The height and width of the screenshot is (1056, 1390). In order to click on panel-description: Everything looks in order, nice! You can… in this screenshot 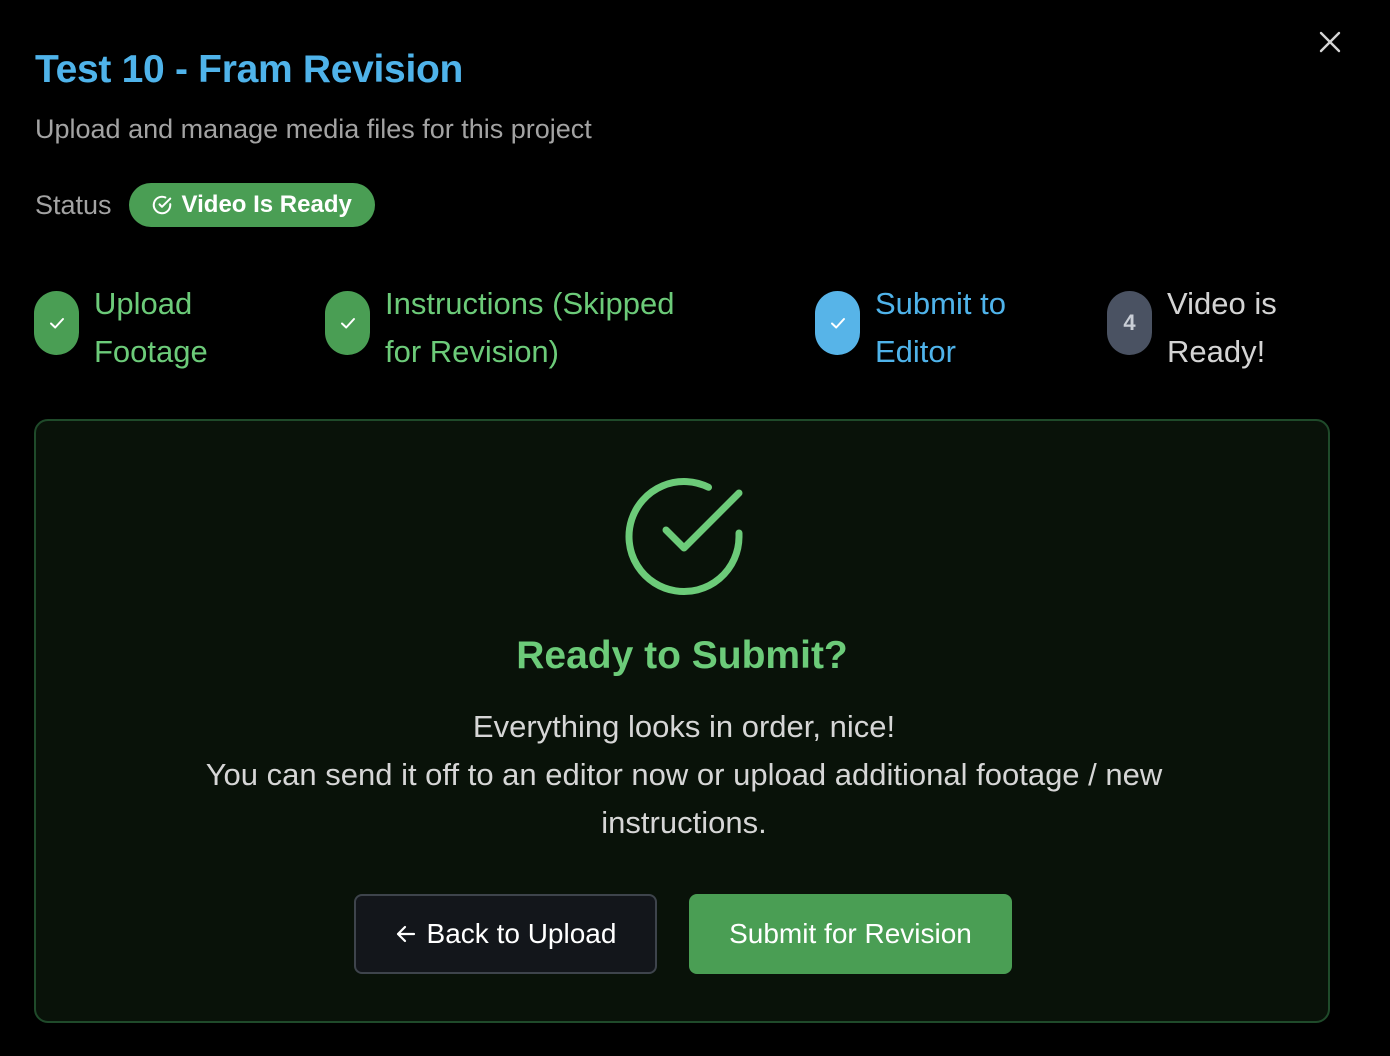, I will do `click(684, 775)`.